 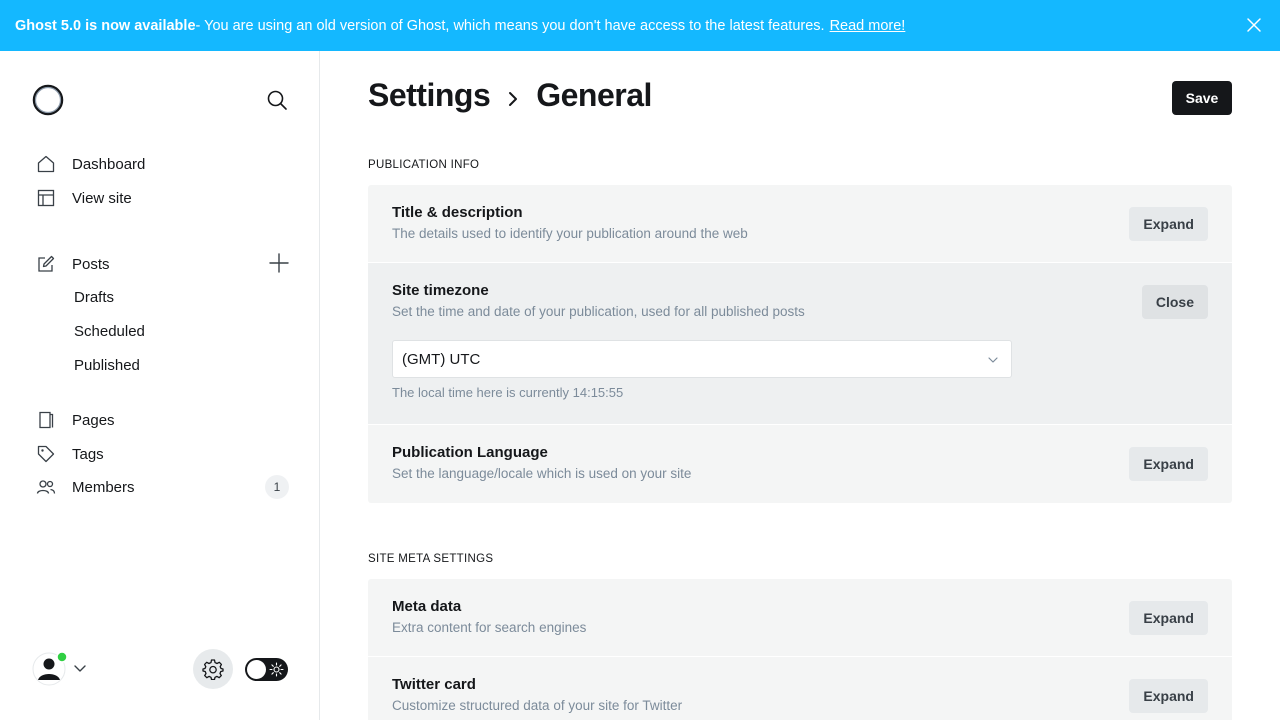 I want to click on new-post-plus-icon, so click(x=279, y=263).